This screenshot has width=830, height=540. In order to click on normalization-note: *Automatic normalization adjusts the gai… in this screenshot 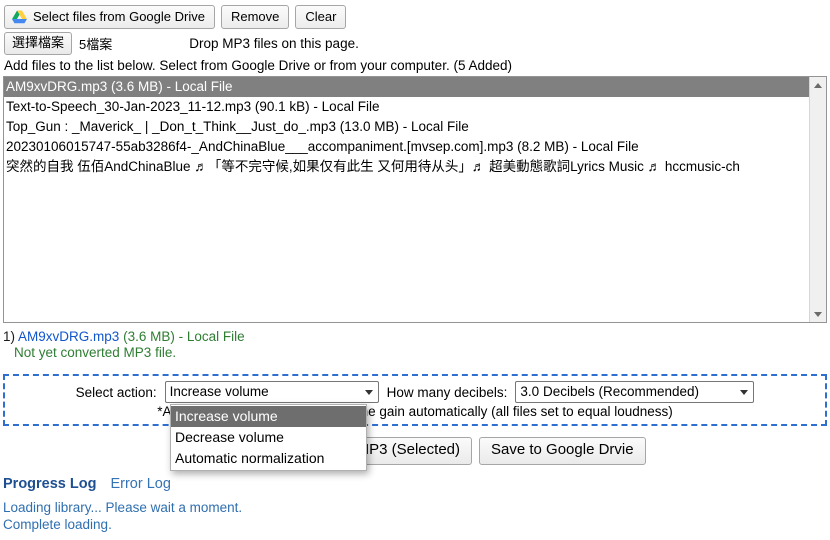, I will do `click(415, 411)`.